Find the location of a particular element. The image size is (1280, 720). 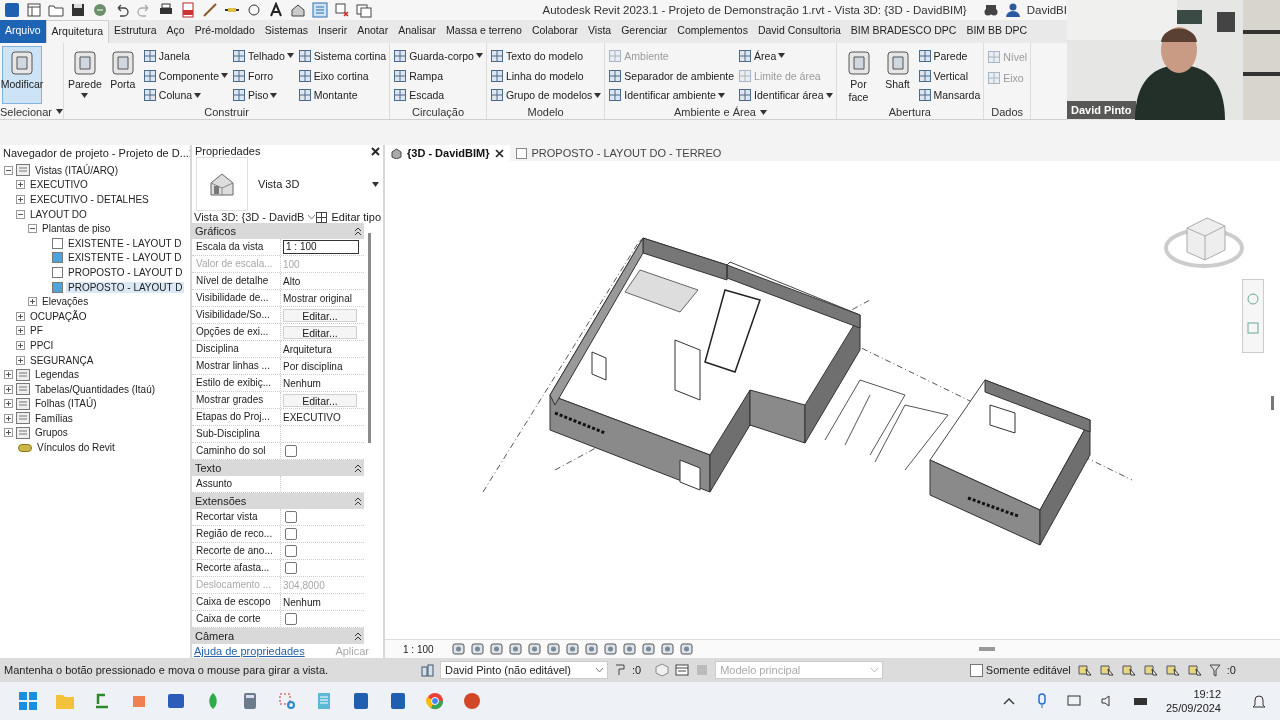

ribbon-button: Guarda-corpo is located at coordinates (438, 56).